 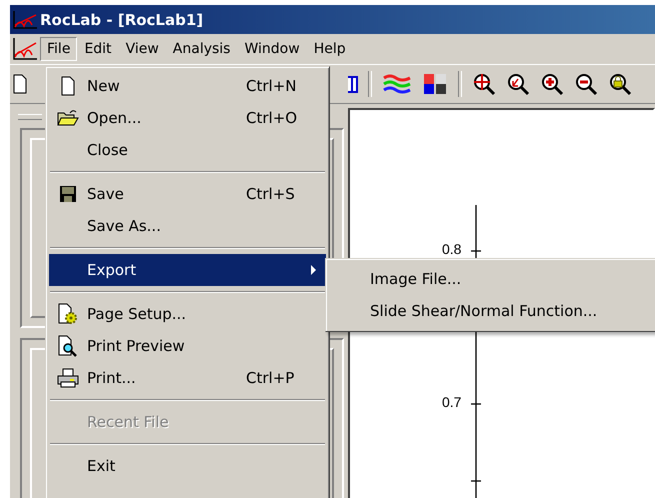 I want to click on printer-icon, so click(x=68, y=378).